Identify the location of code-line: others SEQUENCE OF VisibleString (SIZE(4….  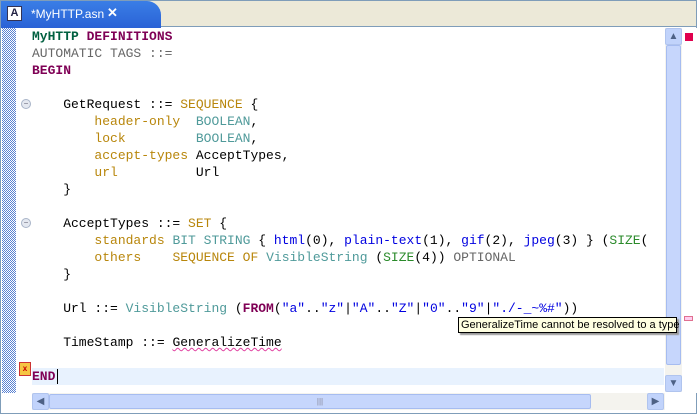
(348, 257).